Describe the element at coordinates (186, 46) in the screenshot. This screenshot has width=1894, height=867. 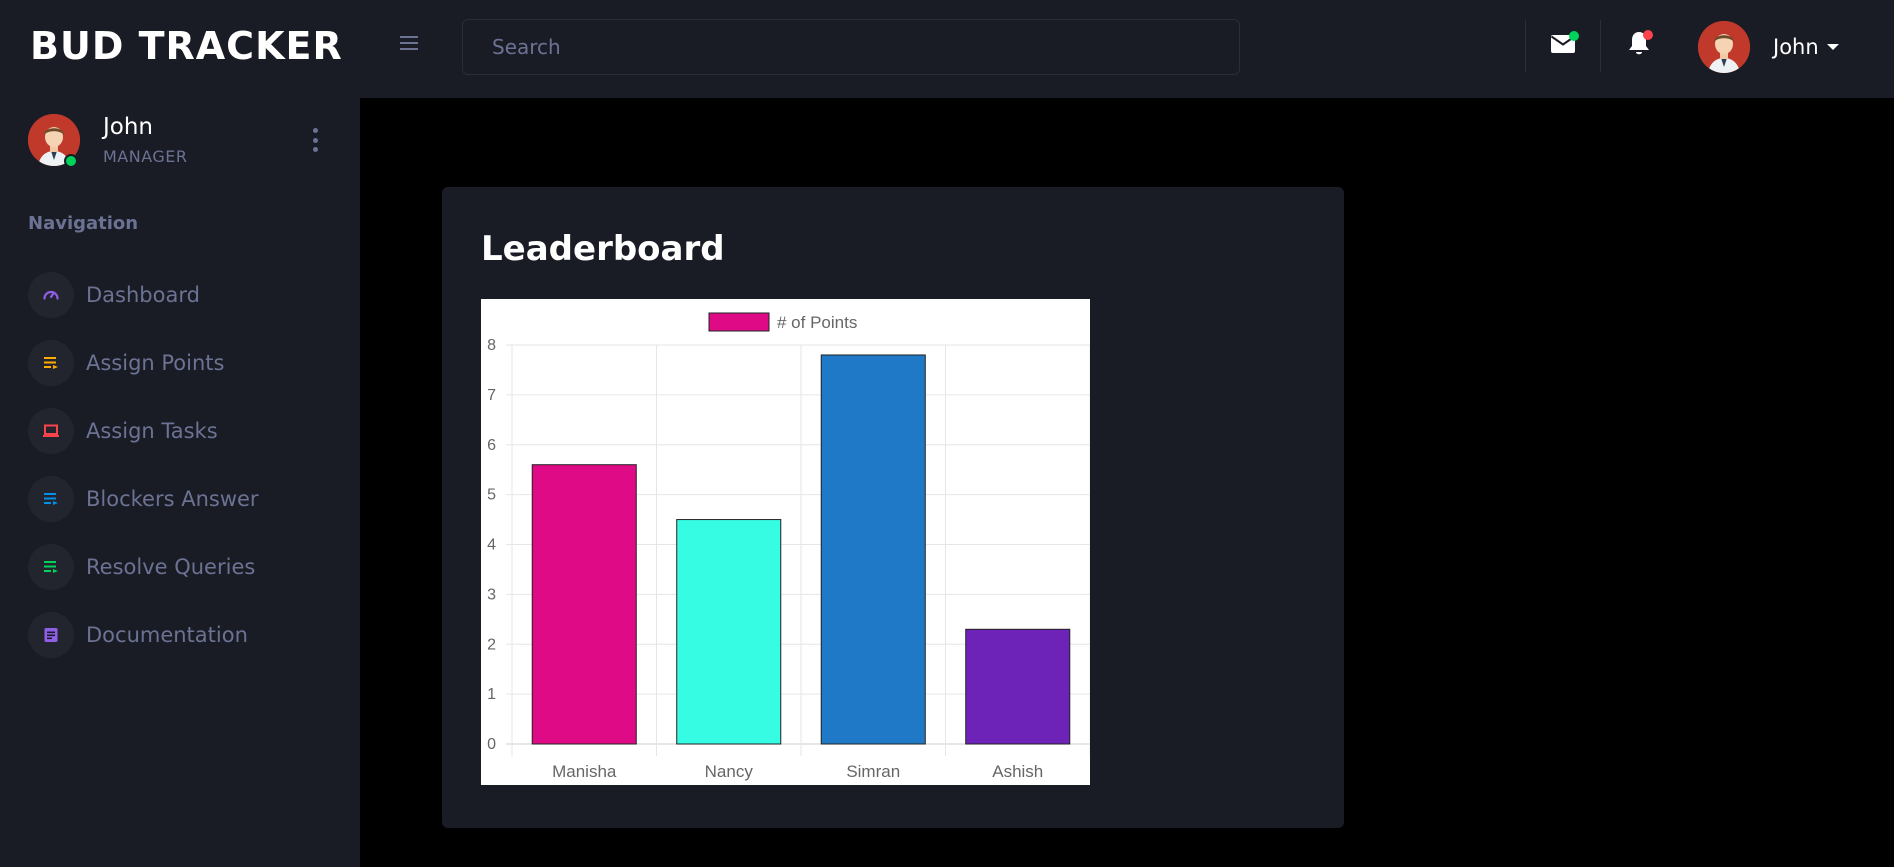
I see `brand-logo: BUD TRACKER` at that location.